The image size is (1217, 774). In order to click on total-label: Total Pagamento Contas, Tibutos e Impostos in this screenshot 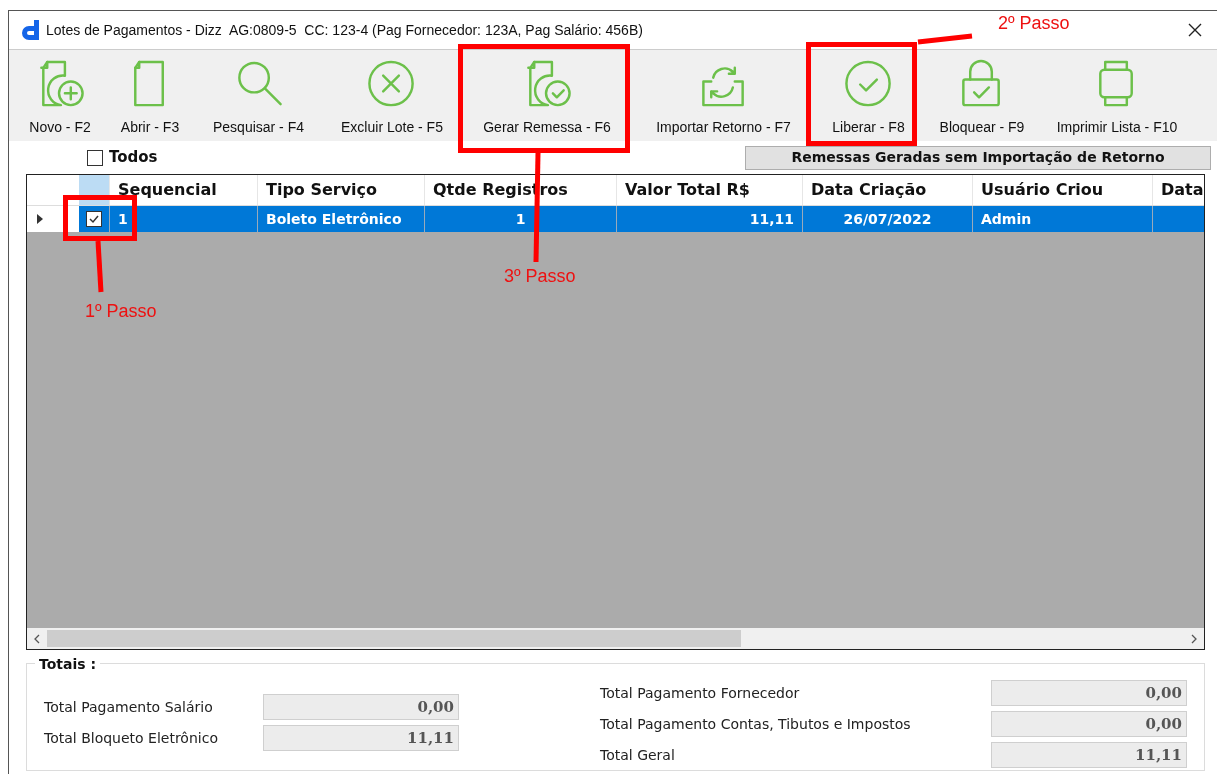, I will do `click(756, 724)`.